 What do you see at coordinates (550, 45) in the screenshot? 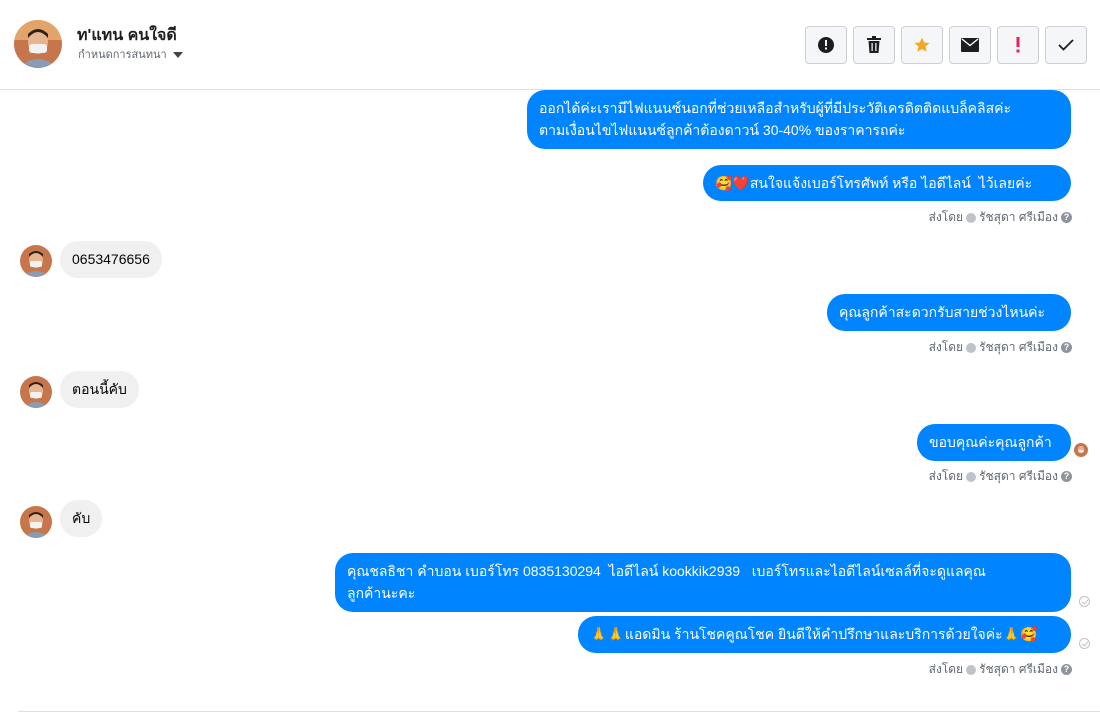
I see `conversation-header: ท'แทน คนใจดี กำหนดการสนทนา` at bounding box center [550, 45].